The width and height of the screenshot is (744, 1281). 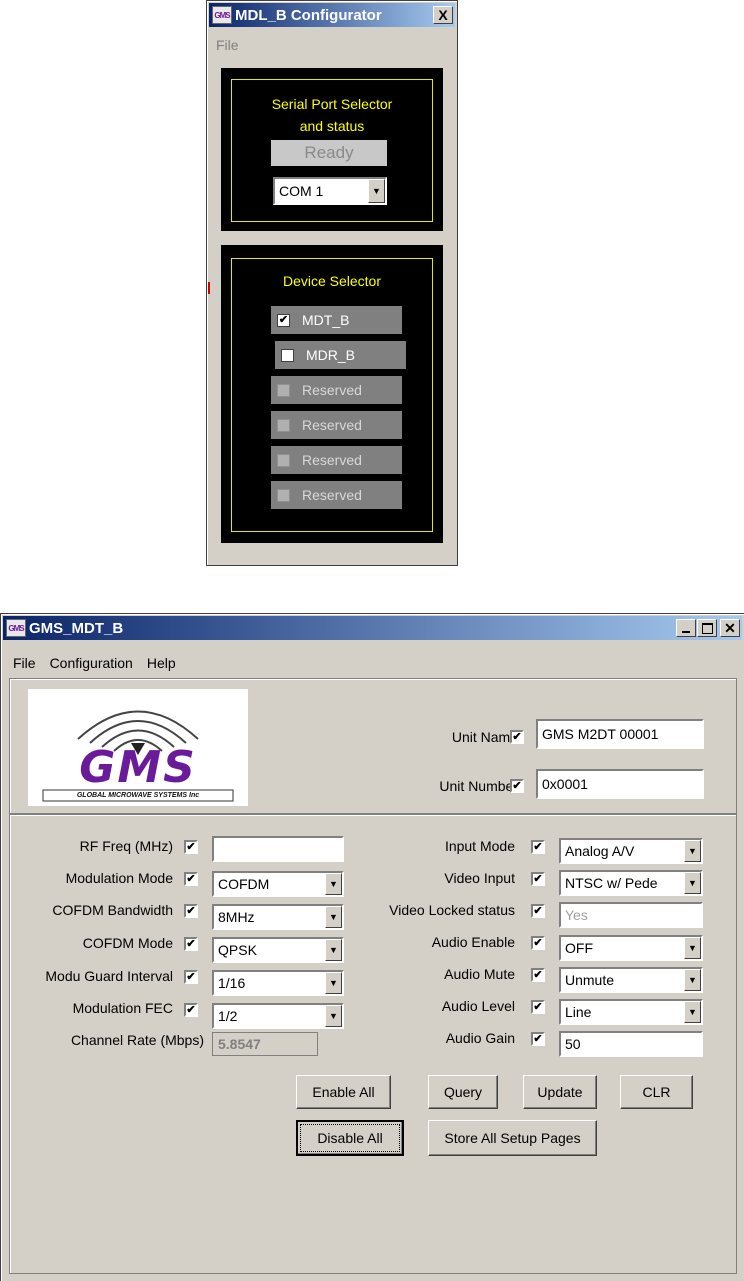 I want to click on audio-level-checkbox: ✔, so click(x=538, y=1007).